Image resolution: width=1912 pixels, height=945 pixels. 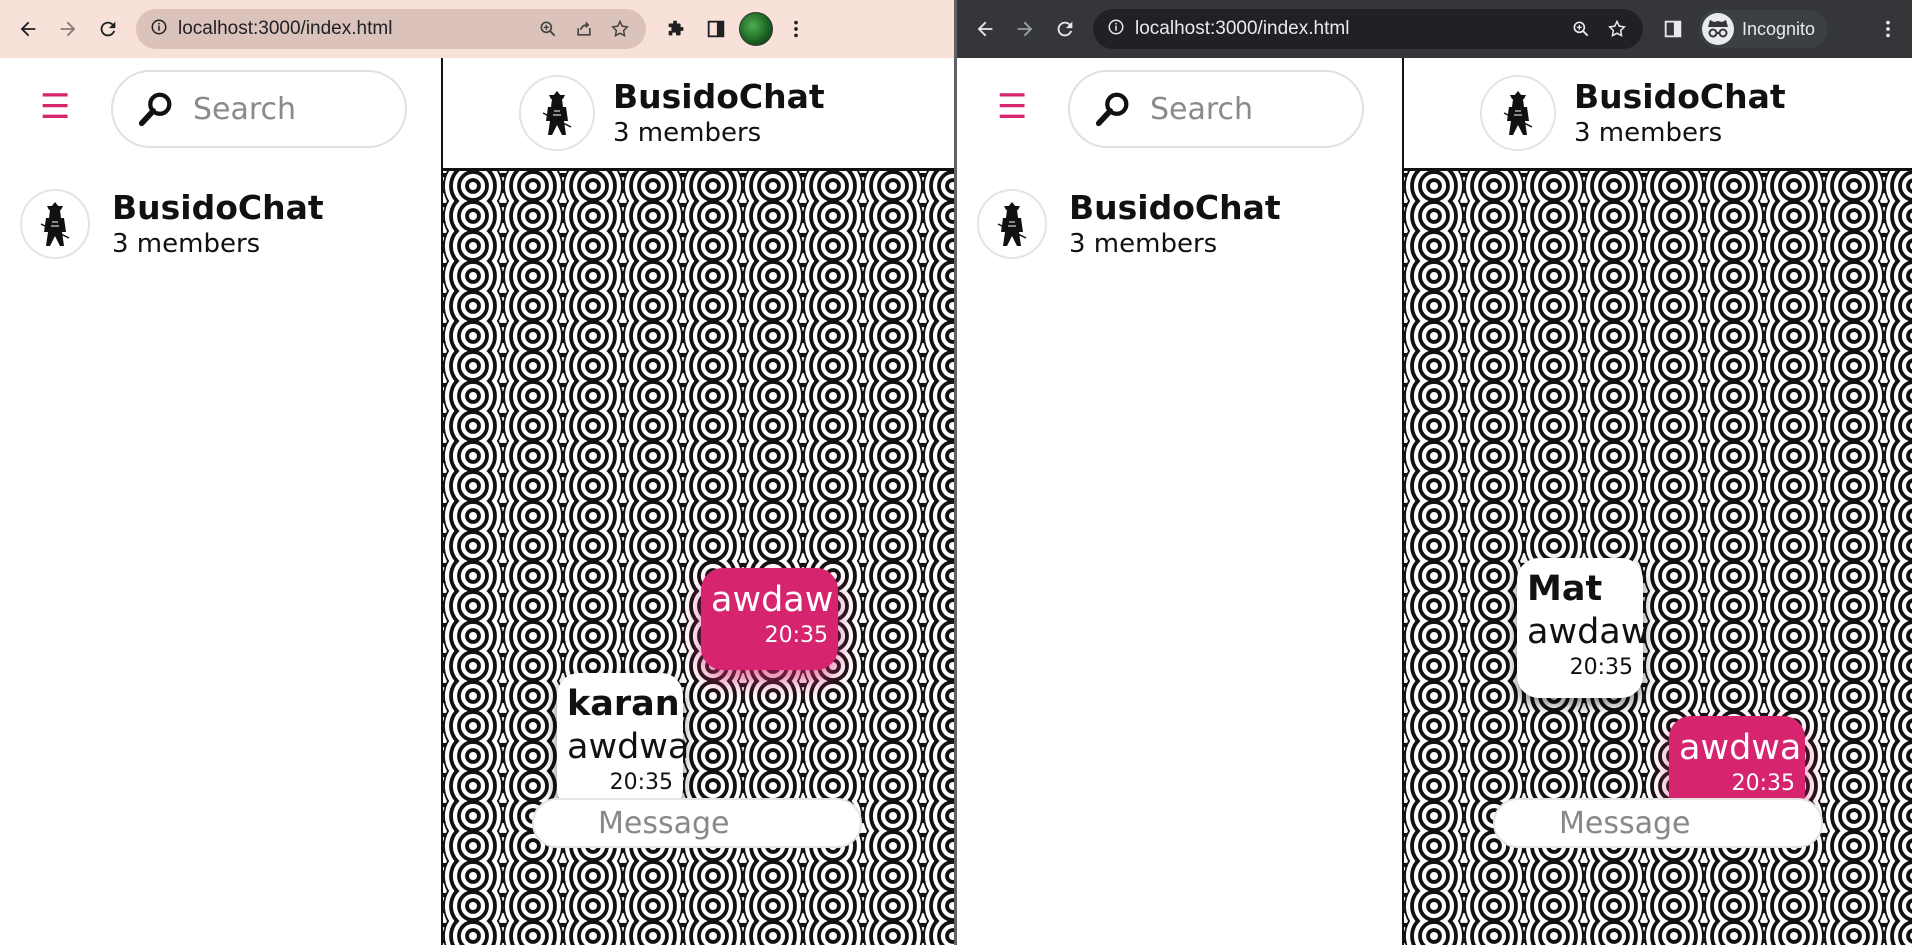 I want to click on extensions-icon, so click(x=676, y=29).